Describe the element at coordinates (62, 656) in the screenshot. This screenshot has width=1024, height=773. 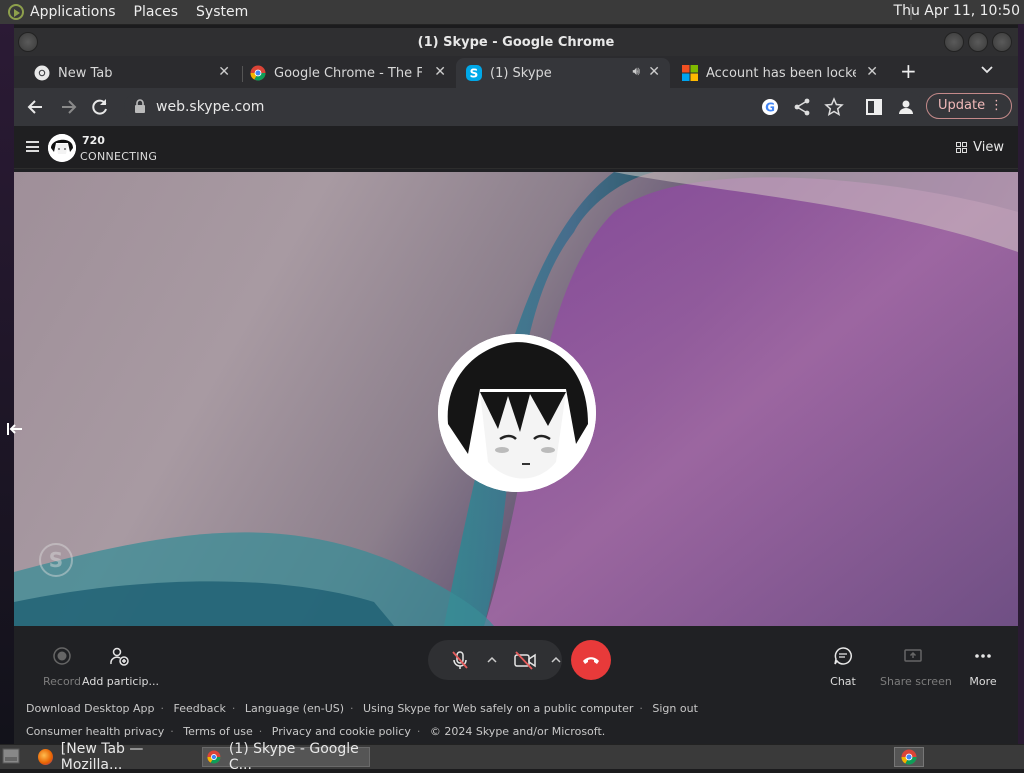
I see `record-icon` at that location.